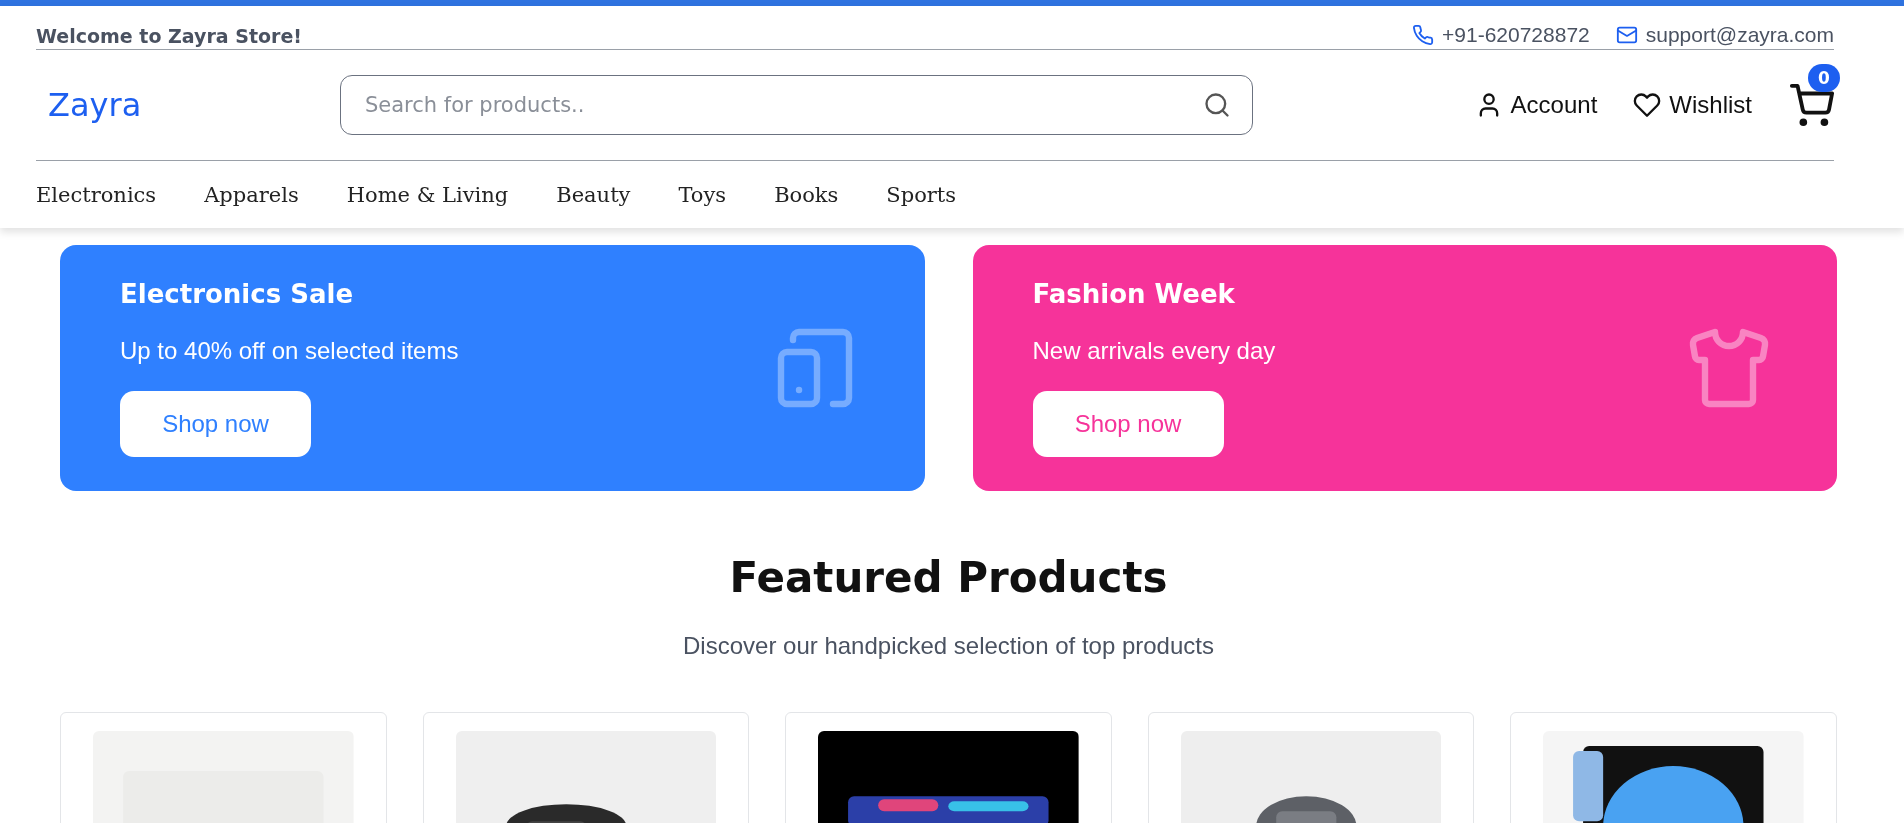 The height and width of the screenshot is (823, 1904). What do you see at coordinates (427, 194) in the screenshot?
I see `category-link: Home & Living` at bounding box center [427, 194].